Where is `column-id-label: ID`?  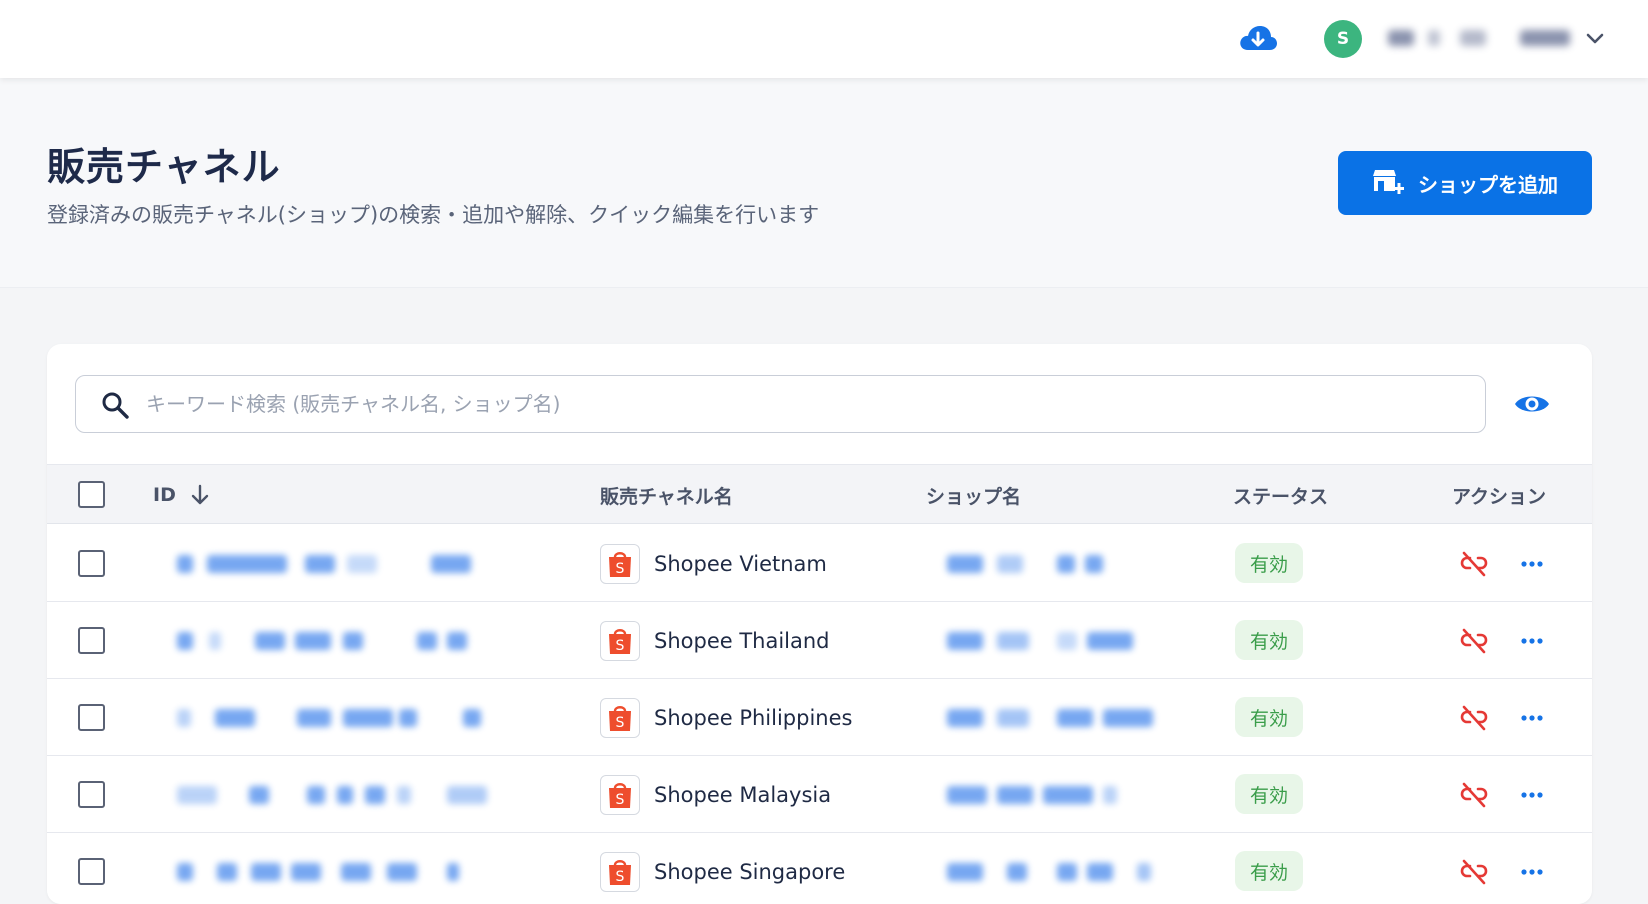 column-id-label: ID is located at coordinates (164, 495).